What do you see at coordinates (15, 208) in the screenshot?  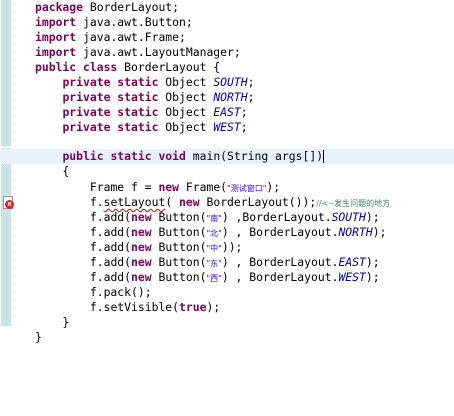 I see `editor-gutter: x` at bounding box center [15, 208].